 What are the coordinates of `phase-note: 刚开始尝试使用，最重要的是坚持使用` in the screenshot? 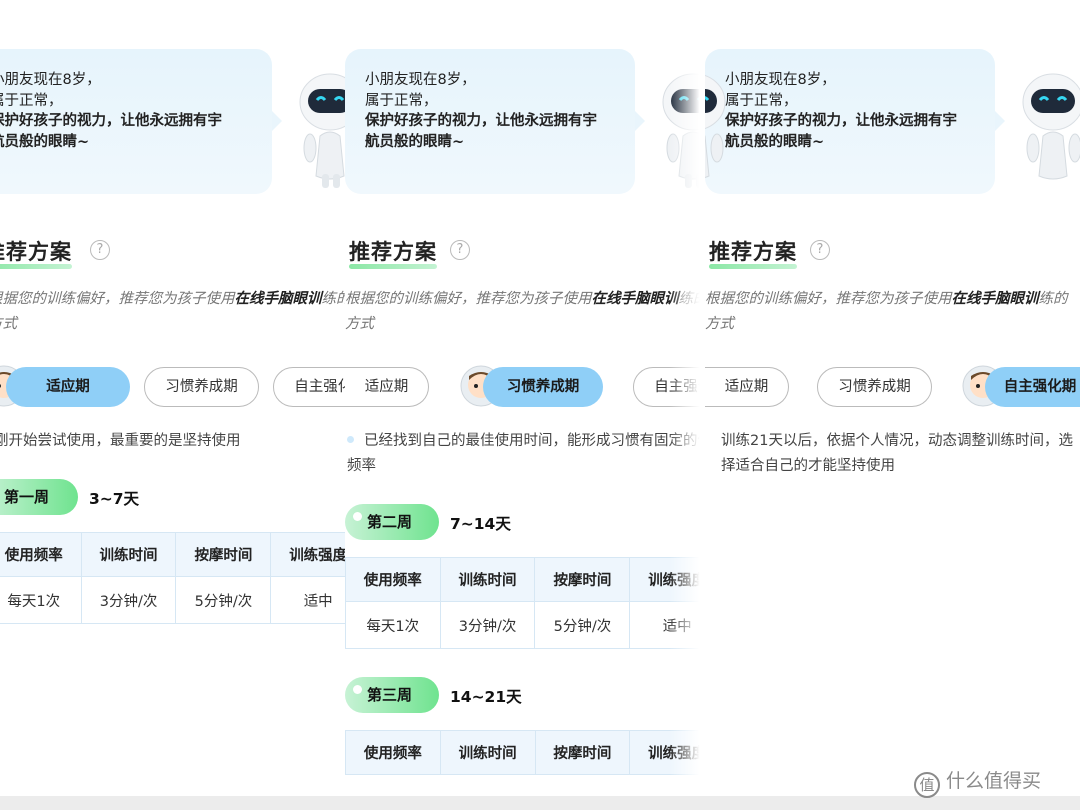 It's located at (120, 441).